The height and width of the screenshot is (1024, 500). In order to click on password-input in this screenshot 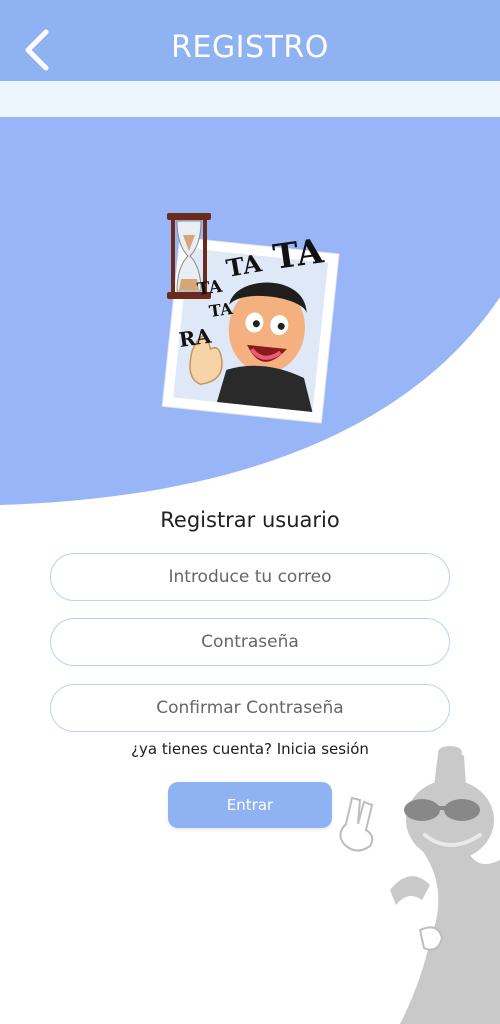, I will do `click(250, 642)`.